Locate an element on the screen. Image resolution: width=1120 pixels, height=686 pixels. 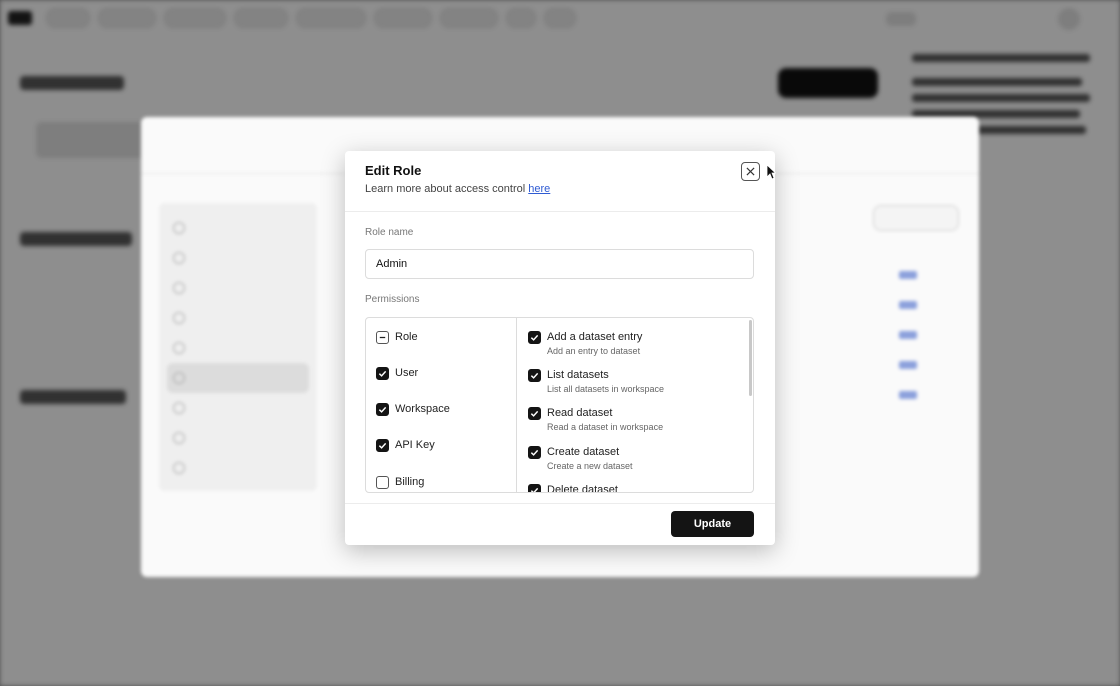
permission-label: Delete dataset is located at coordinates (582, 488).